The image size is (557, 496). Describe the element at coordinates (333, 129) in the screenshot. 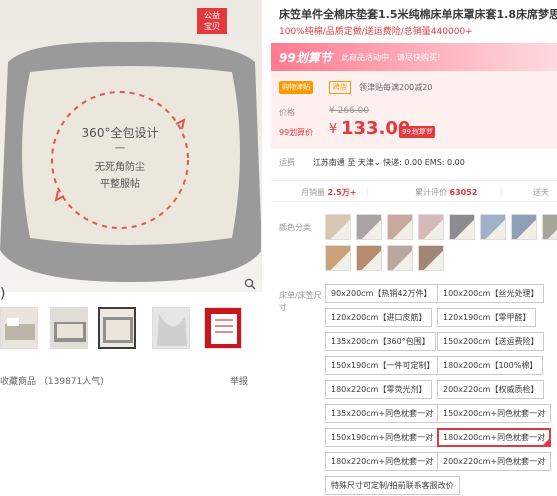

I see `currency-symbol: ¥` at that location.